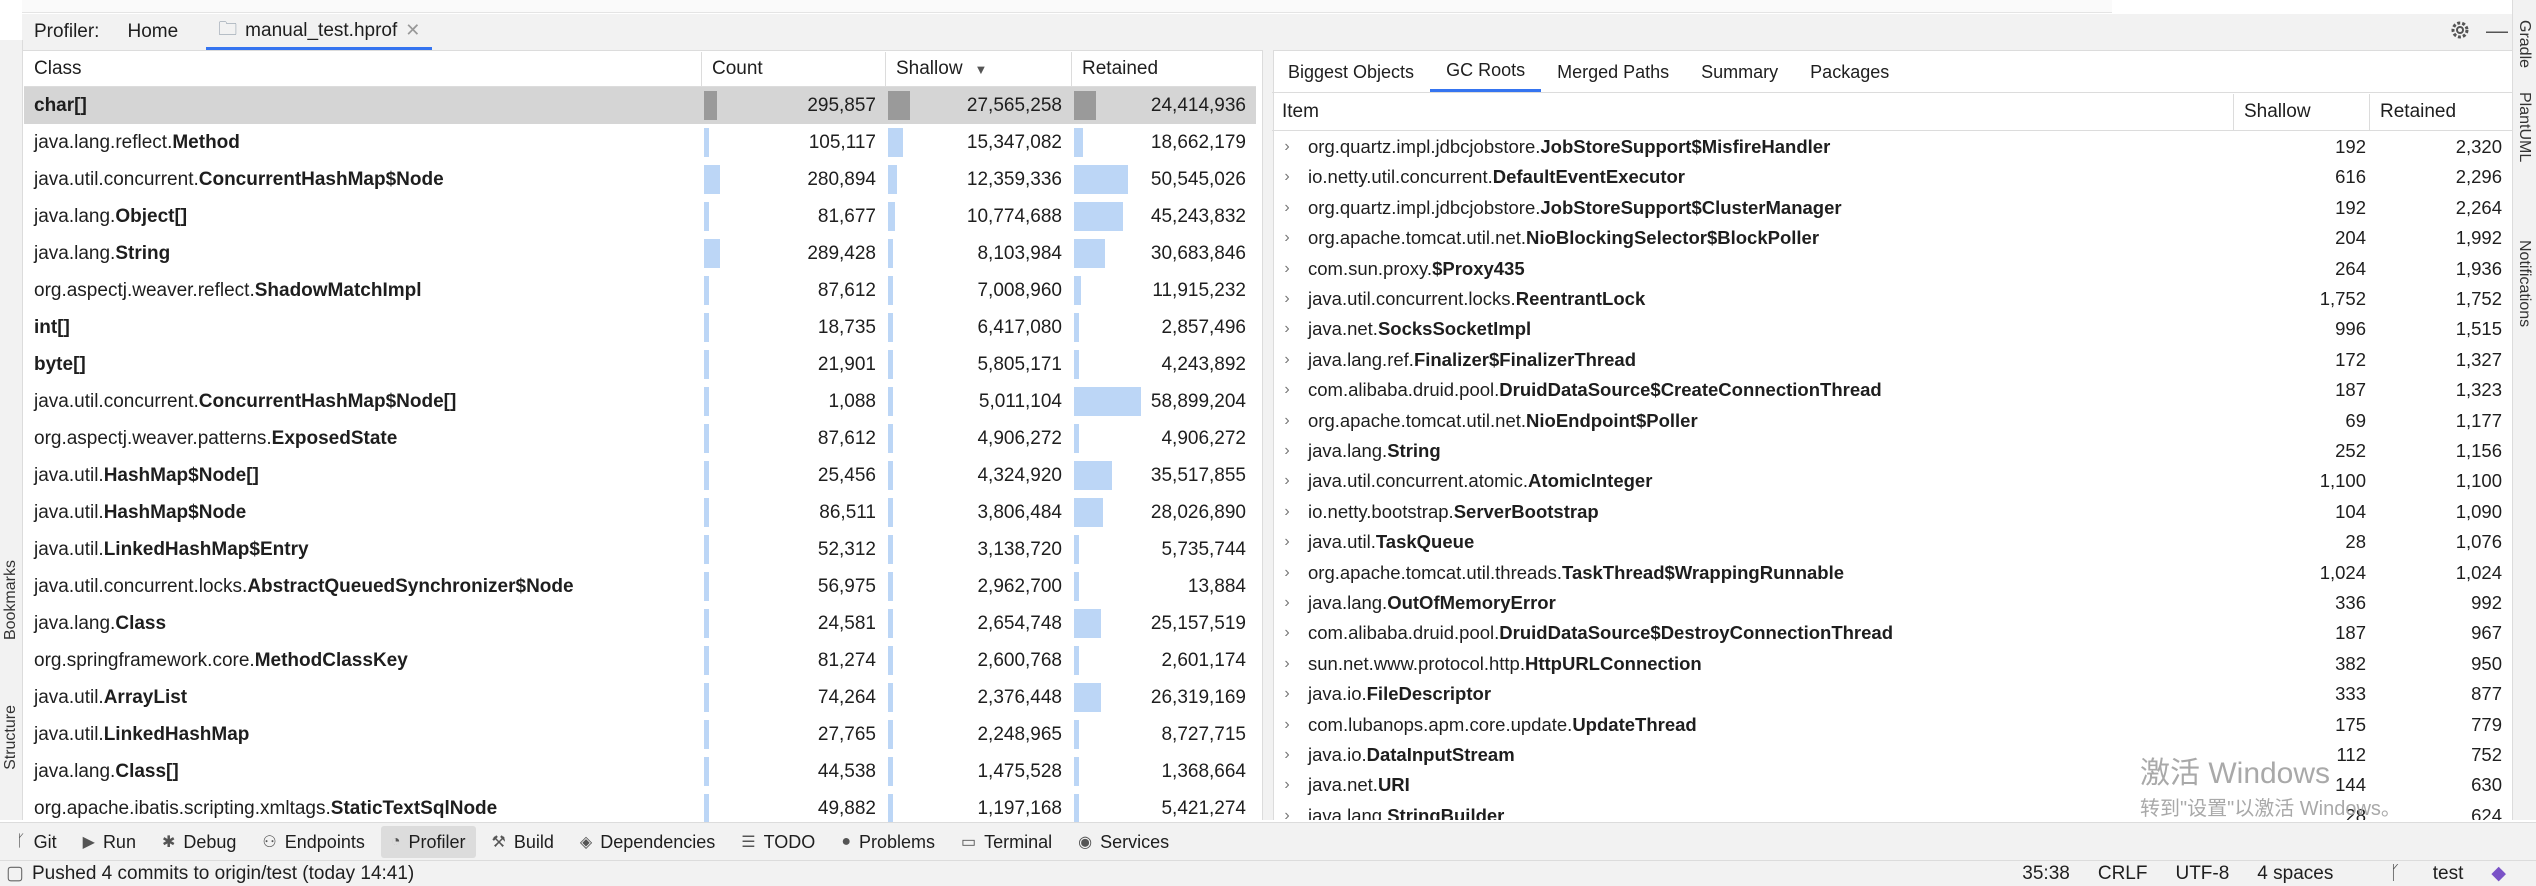 The image size is (2536, 886). What do you see at coordinates (1123, 842) in the screenshot?
I see `tool-services: ◉ Services` at bounding box center [1123, 842].